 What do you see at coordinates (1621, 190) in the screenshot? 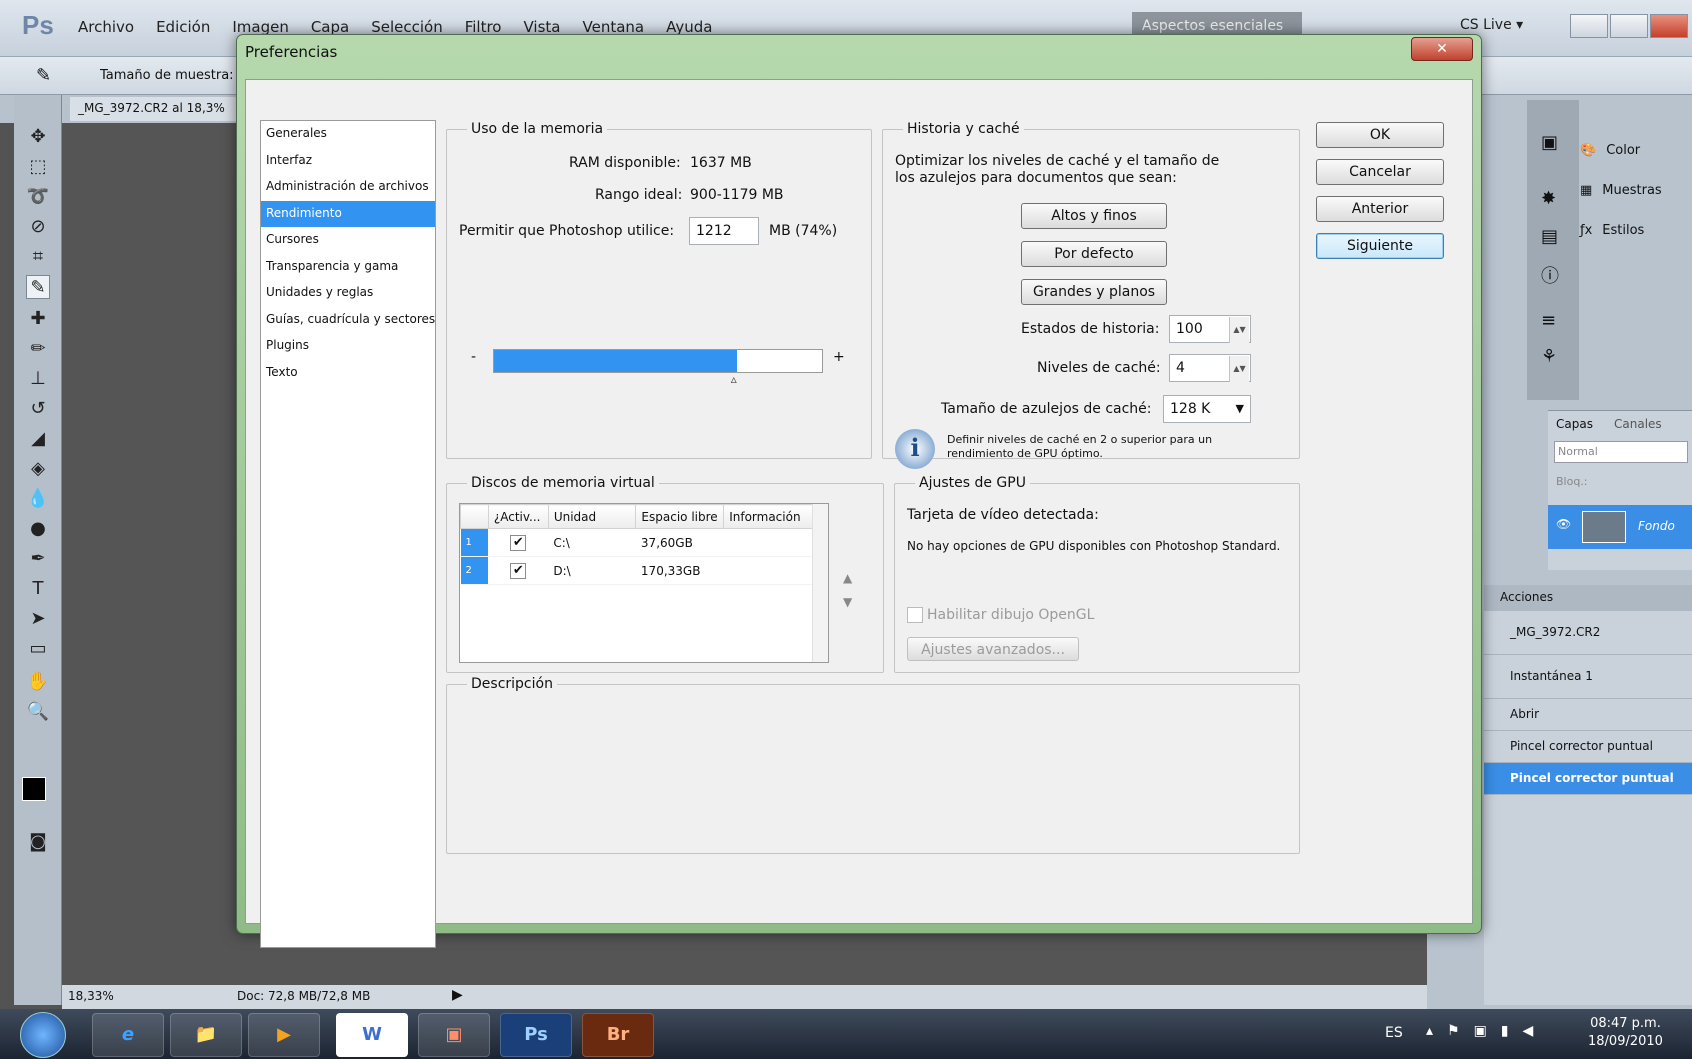
I see `panel-swatches: ▦ Muestras` at bounding box center [1621, 190].